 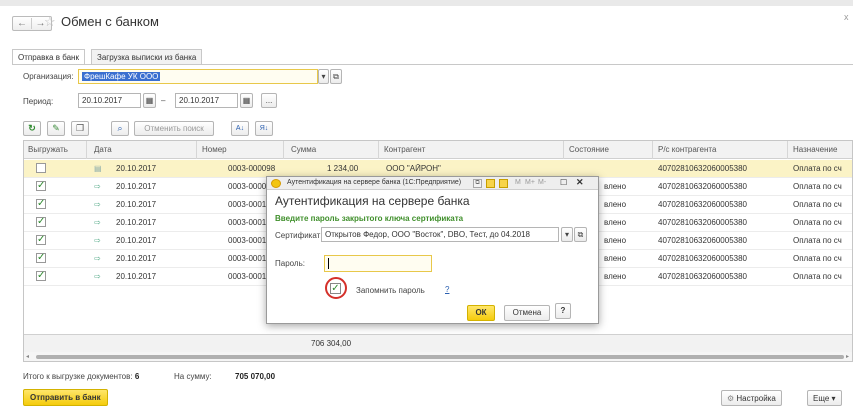 What do you see at coordinates (303, 149) in the screenshot?
I see `col-sum: Сумма` at bounding box center [303, 149].